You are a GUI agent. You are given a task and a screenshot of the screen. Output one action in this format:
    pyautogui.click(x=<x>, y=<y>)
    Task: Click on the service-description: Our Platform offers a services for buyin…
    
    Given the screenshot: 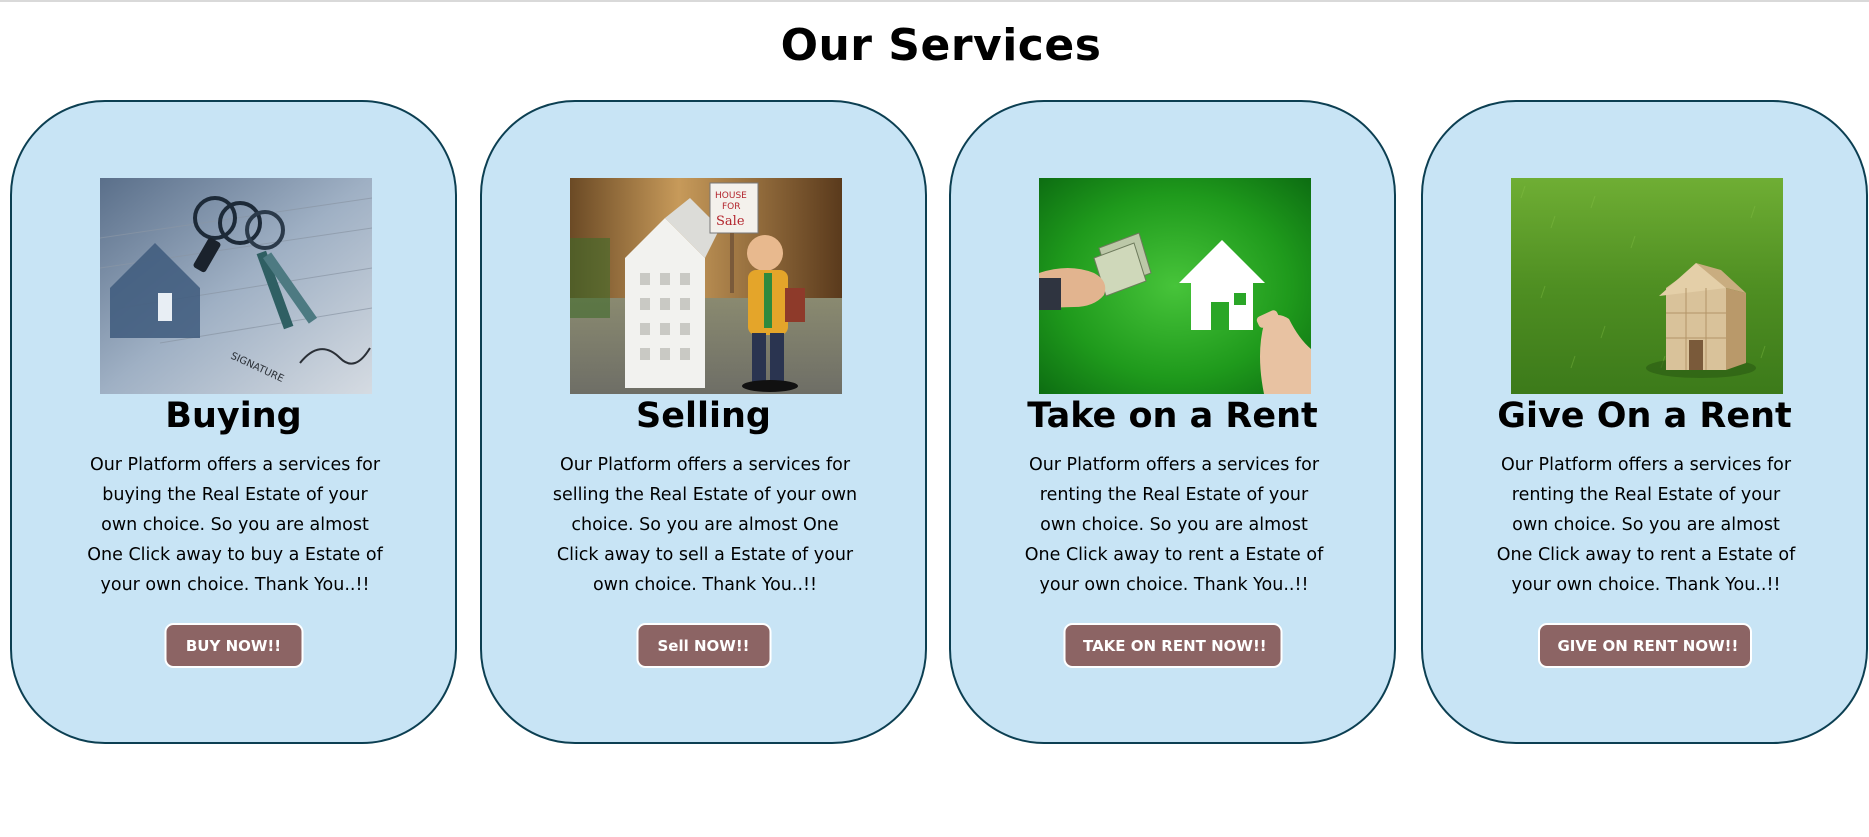 What is the action you would take?
    pyautogui.click(x=235, y=525)
    